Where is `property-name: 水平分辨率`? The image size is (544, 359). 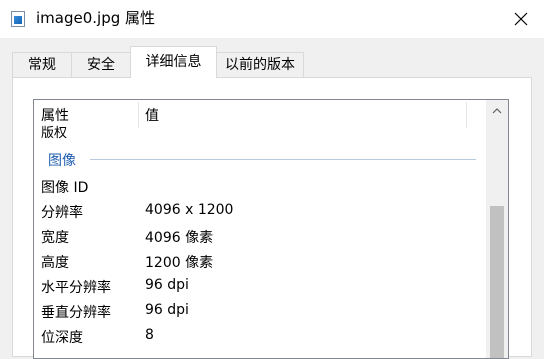 property-name: 水平分辨率 is located at coordinates (76, 288).